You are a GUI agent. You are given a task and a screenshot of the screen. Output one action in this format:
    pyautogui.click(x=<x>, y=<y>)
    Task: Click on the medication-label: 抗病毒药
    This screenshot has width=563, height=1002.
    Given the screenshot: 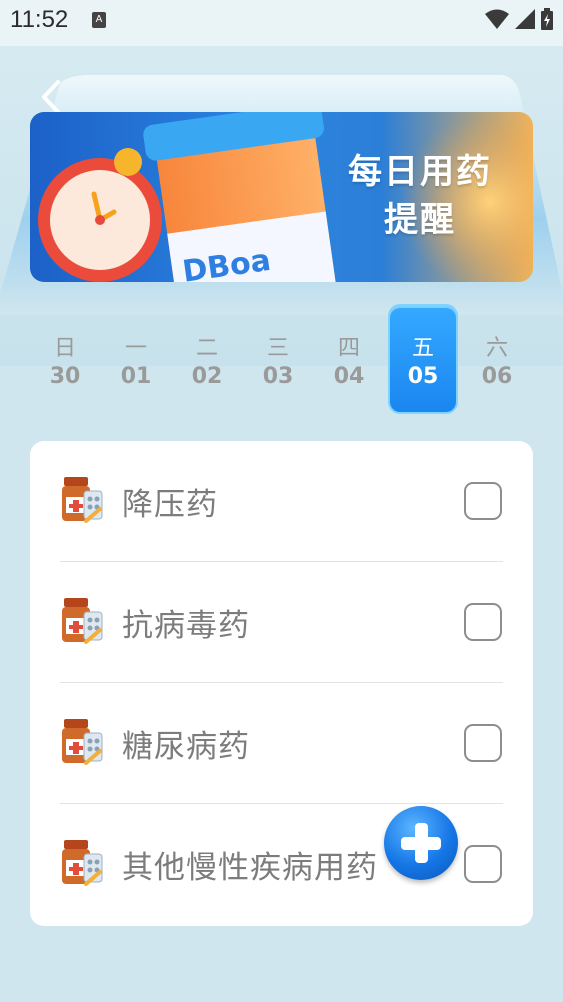 What is the action you would take?
    pyautogui.click(x=186, y=626)
    